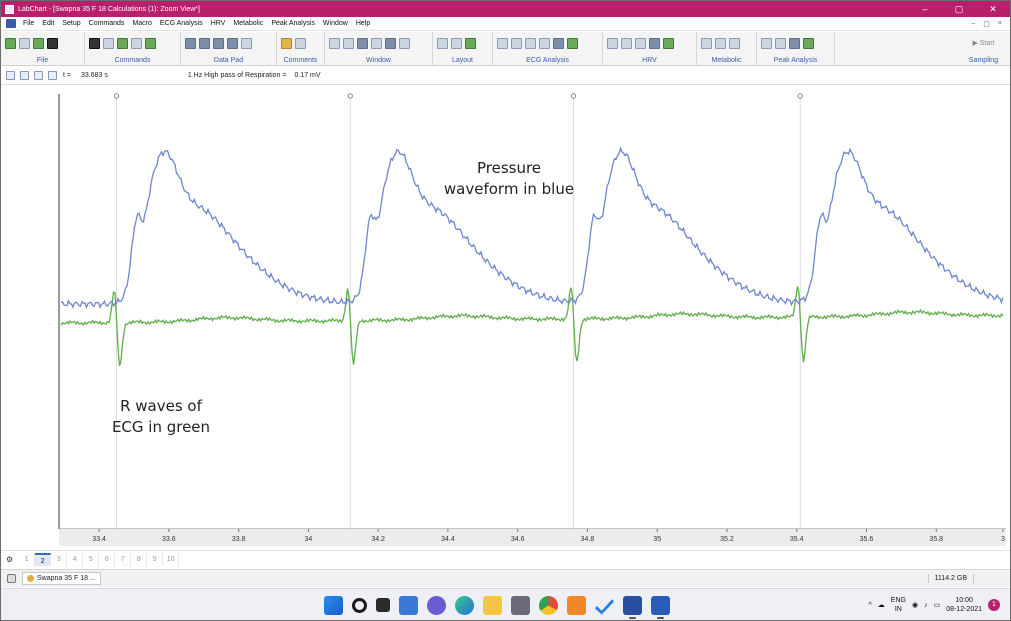 The width and height of the screenshot is (1011, 621). What do you see at coordinates (94, 43) in the screenshot?
I see `binoculars-icon` at bounding box center [94, 43].